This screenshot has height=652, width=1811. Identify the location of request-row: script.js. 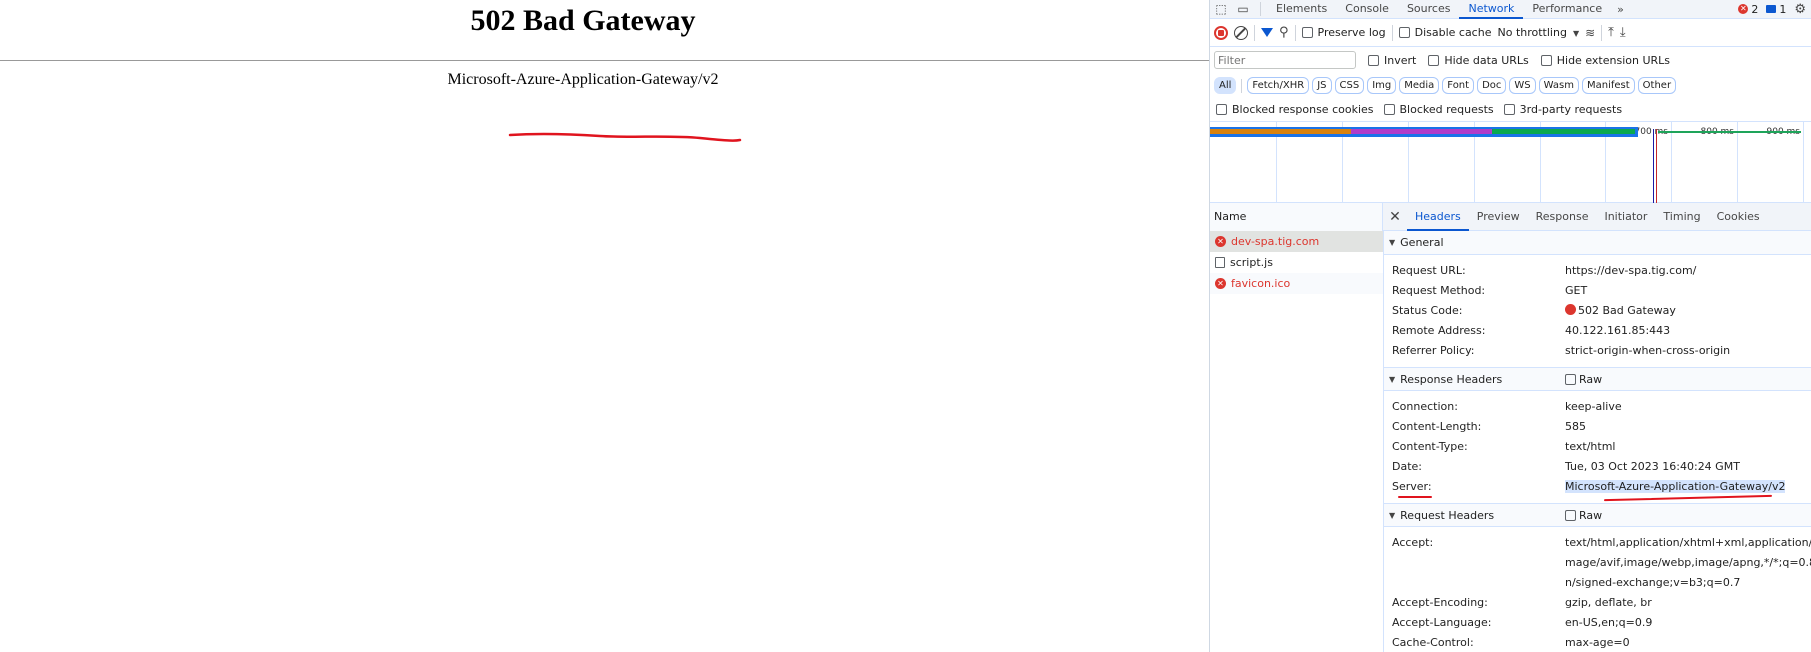
(1296, 262).